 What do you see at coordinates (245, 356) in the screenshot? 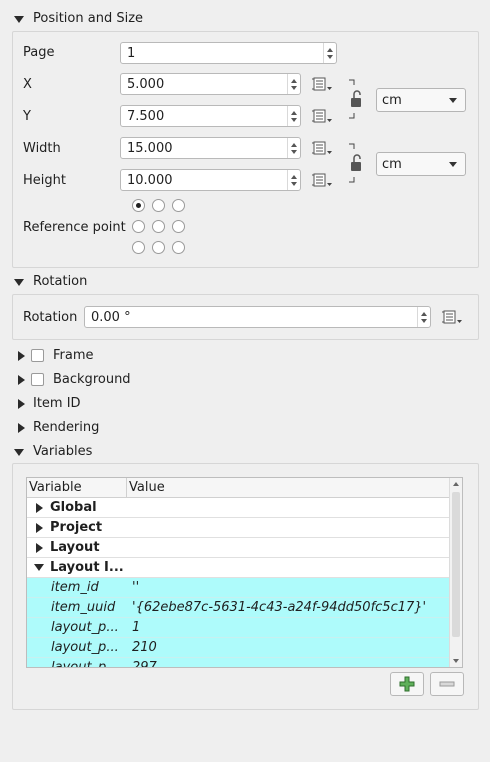
I see `section-frame-header: Frame` at bounding box center [245, 356].